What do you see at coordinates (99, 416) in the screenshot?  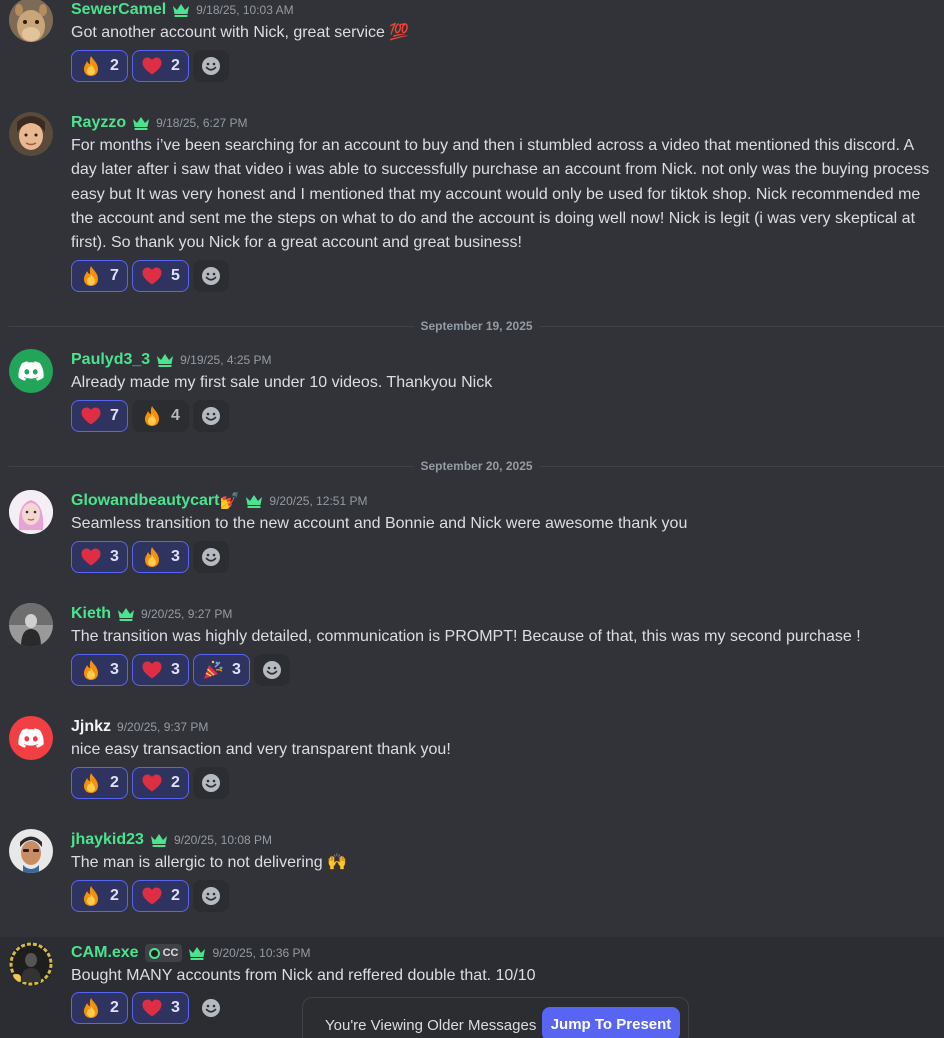 I see `reaction-heart: 7` at bounding box center [99, 416].